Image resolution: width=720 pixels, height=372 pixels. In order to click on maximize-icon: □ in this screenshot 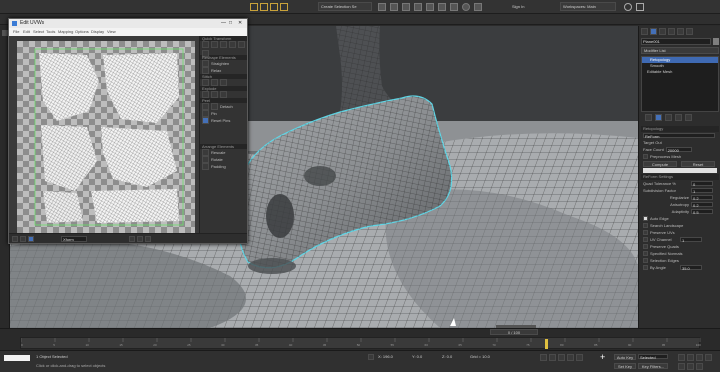, I will do `click(230, 23)`.